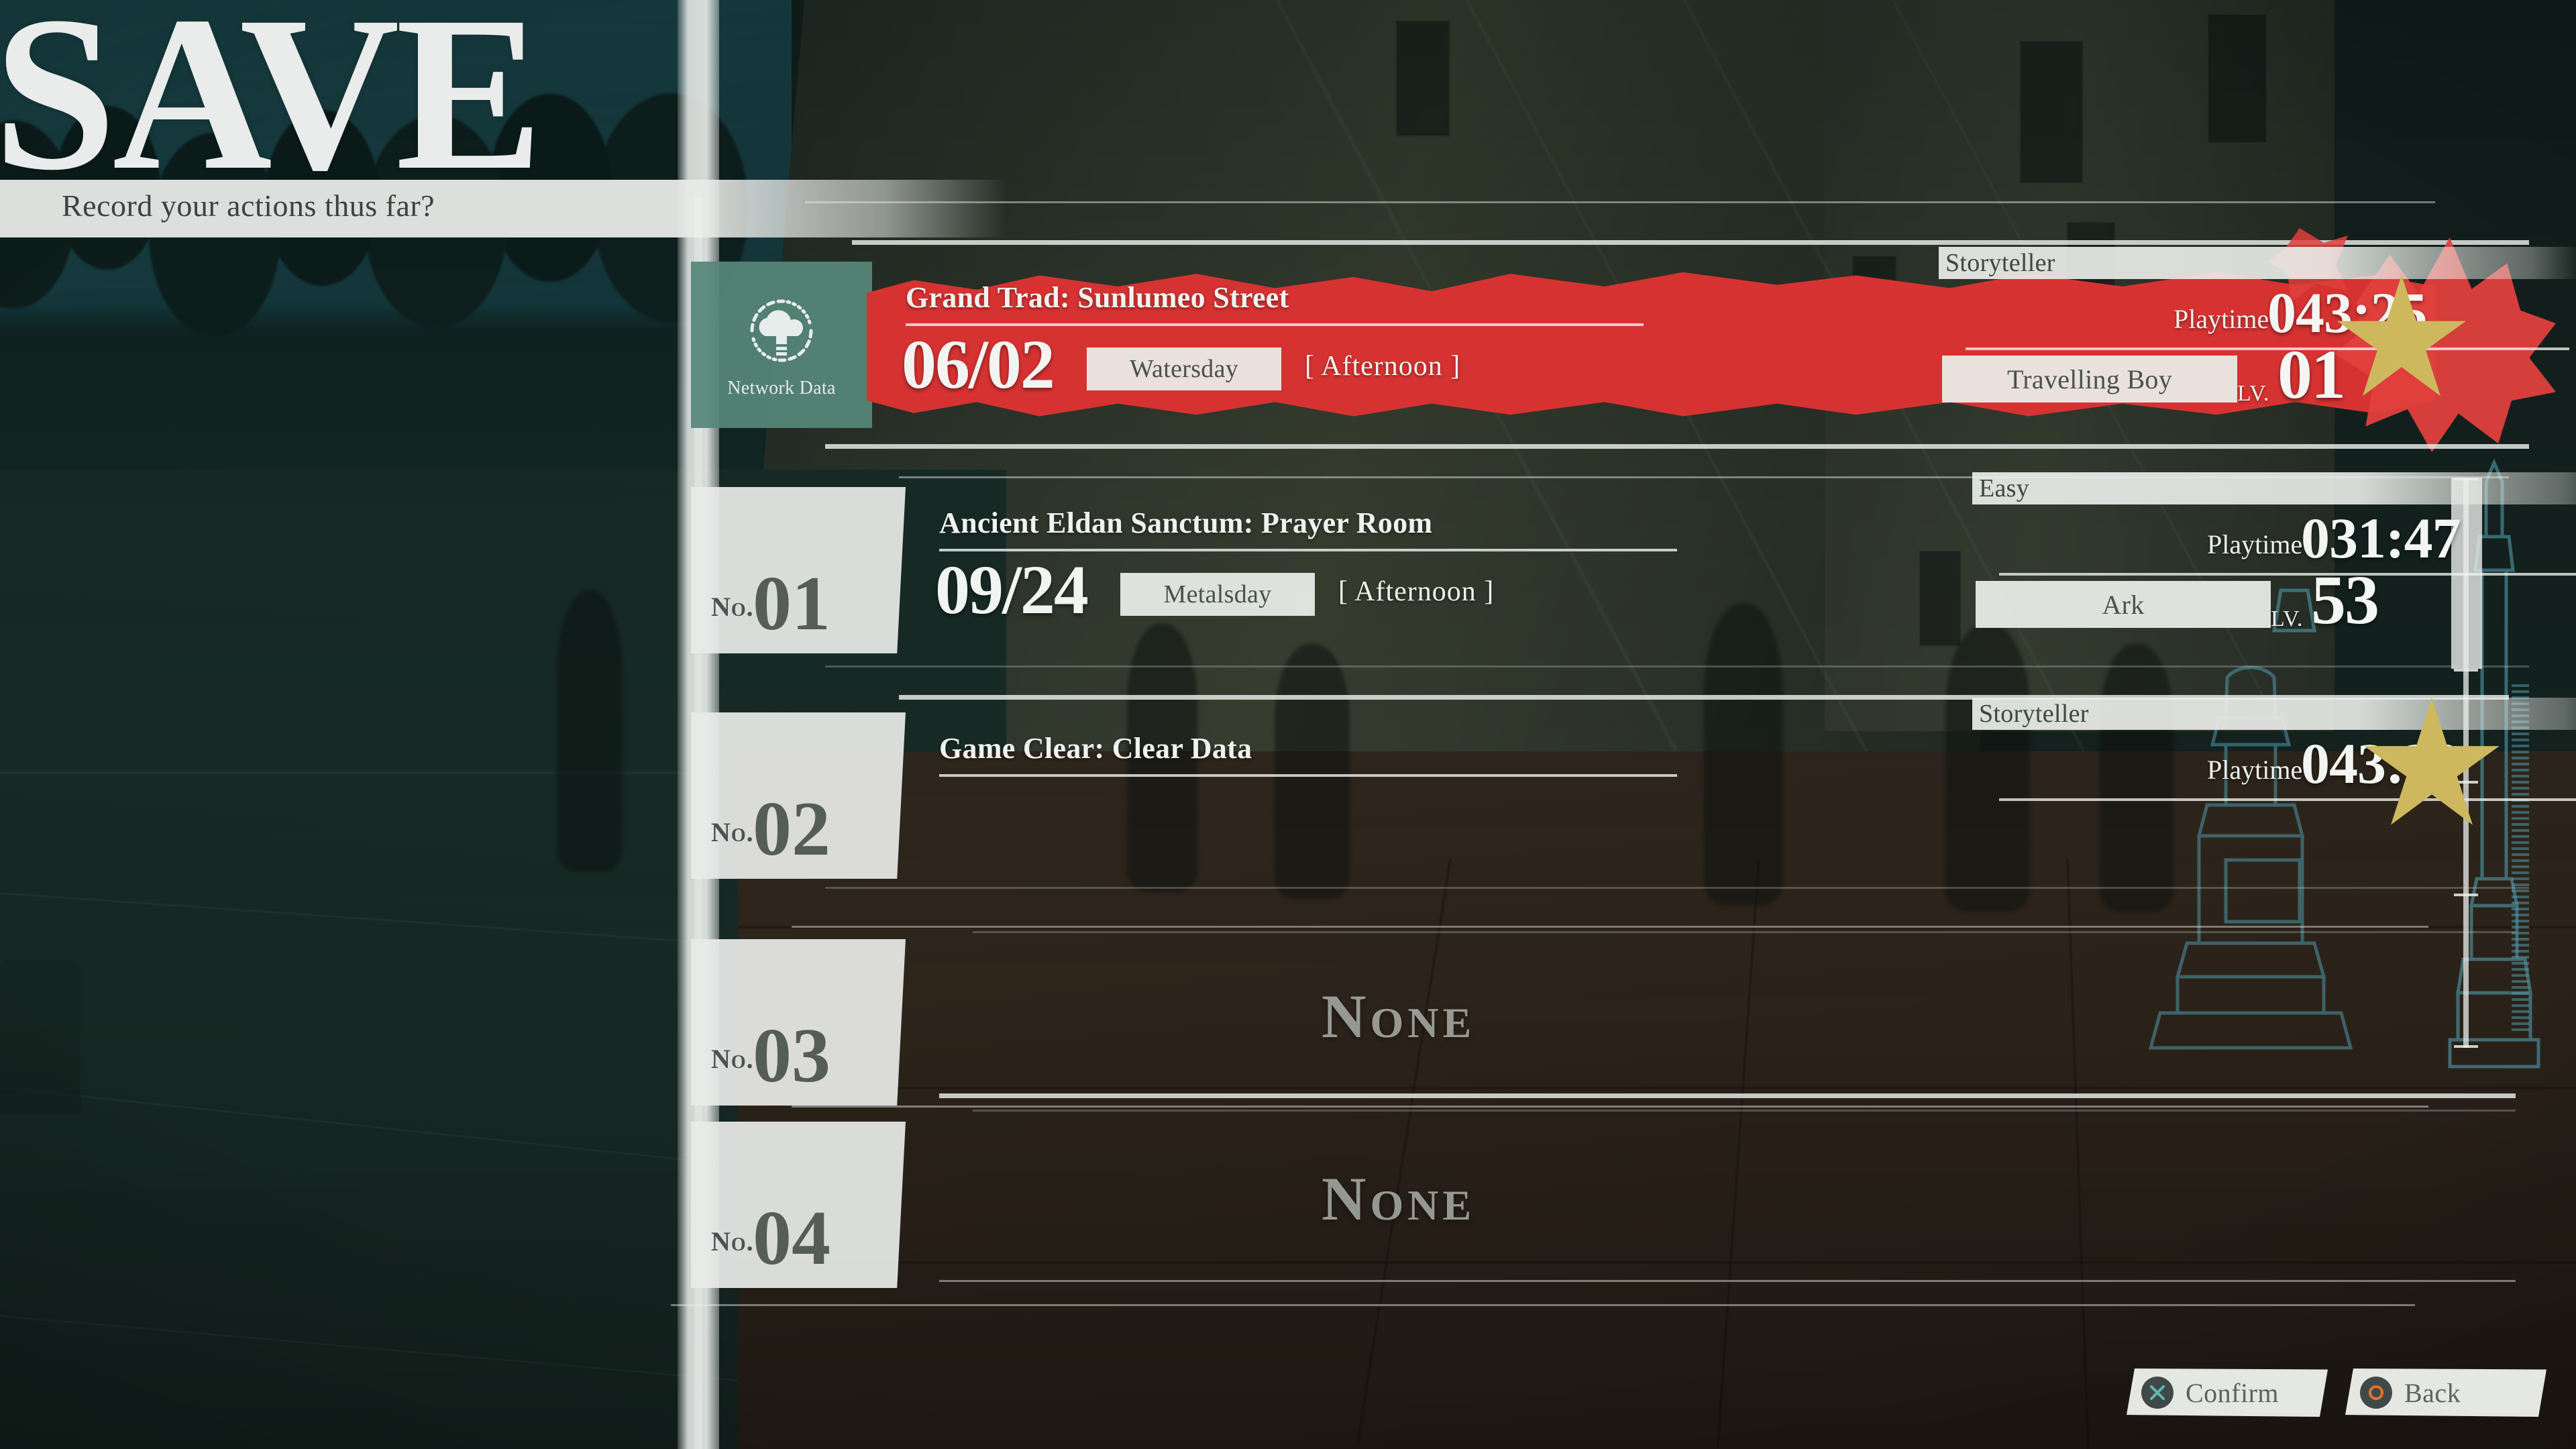 This screenshot has width=2576, height=1449. Describe the element at coordinates (1184, 368) in the screenshot. I see `slot-day-chip: Watersday` at that location.